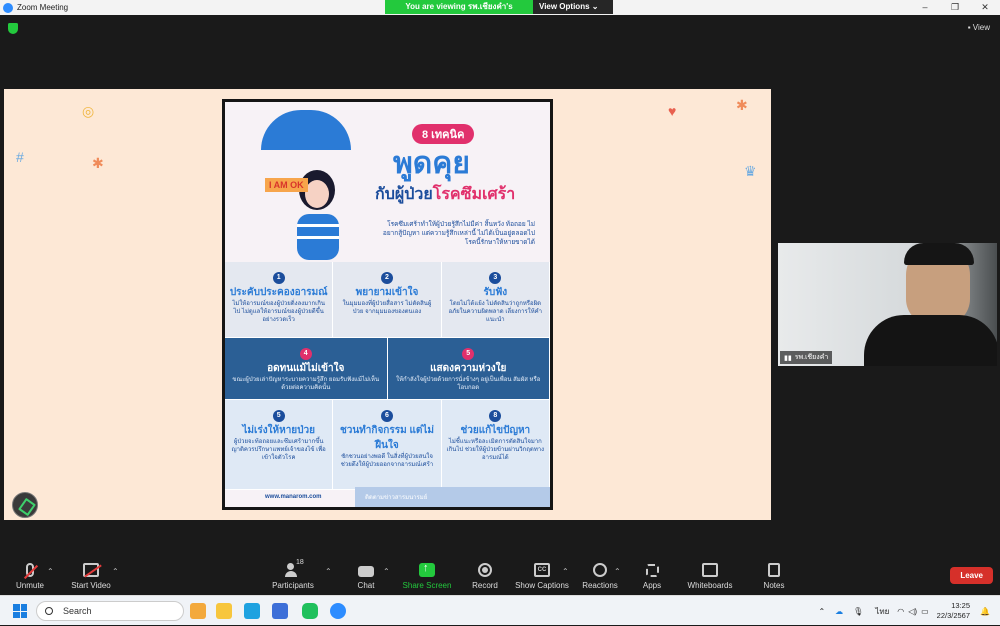  I want to click on notes-label: Notes, so click(774, 585).